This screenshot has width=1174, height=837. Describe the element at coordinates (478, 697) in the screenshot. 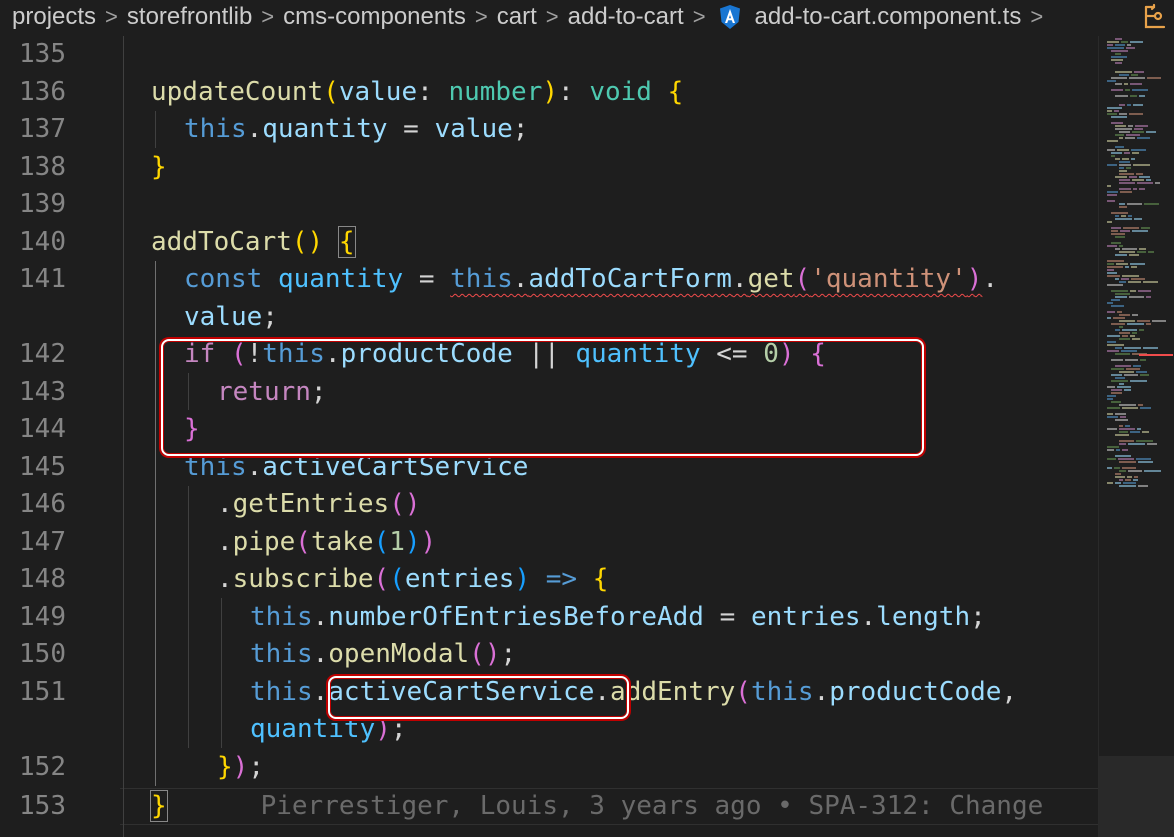

I see `highlight-box-active-cart-service` at that location.